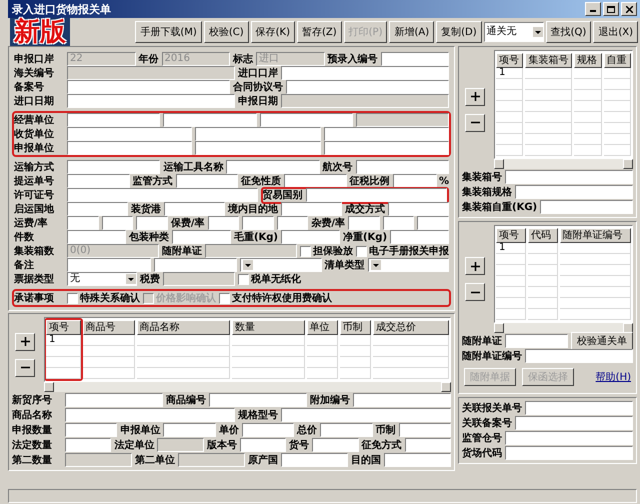 This screenshot has height=504, width=640. What do you see at coordinates (411, 32) in the screenshot?
I see `toolbar-button: 新增(A)` at bounding box center [411, 32].